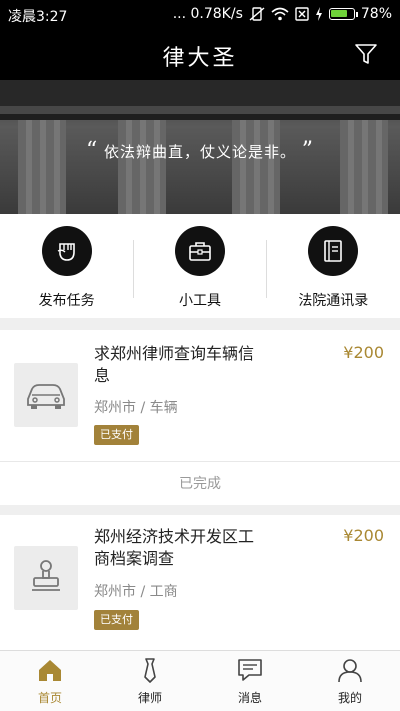 Image resolution: width=400 pixels, height=711 pixels. Describe the element at coordinates (350, 671) in the screenshot. I see `user-icon` at that location.